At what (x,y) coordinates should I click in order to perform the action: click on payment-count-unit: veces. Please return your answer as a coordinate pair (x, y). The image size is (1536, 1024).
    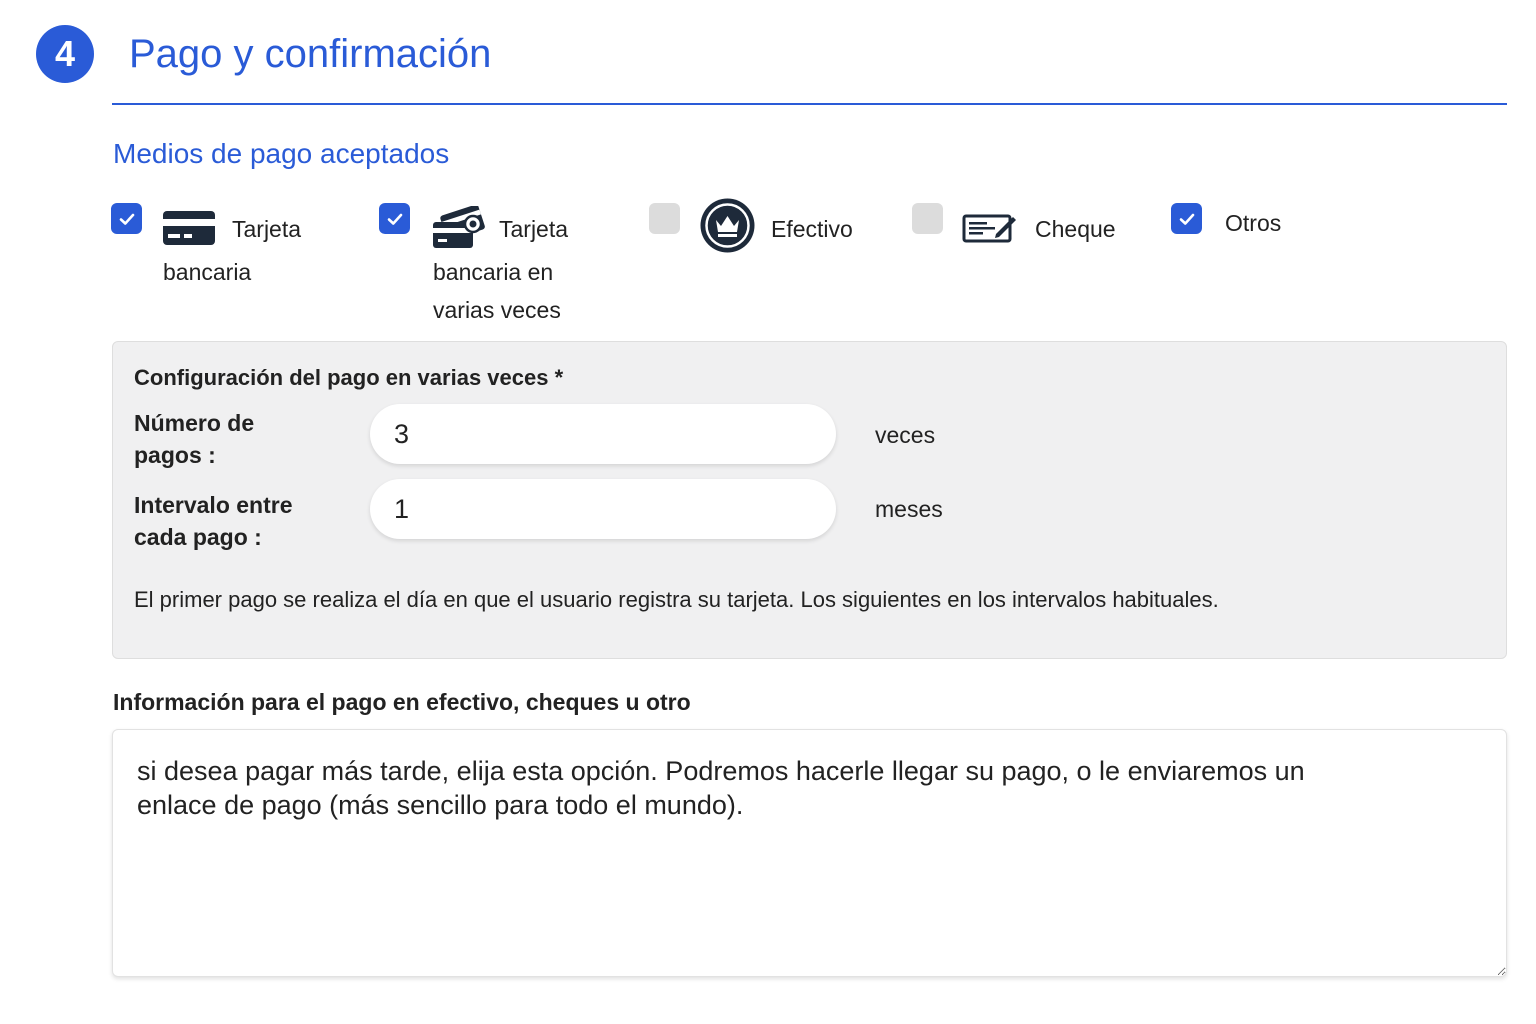
    Looking at the image, I should click on (905, 435).